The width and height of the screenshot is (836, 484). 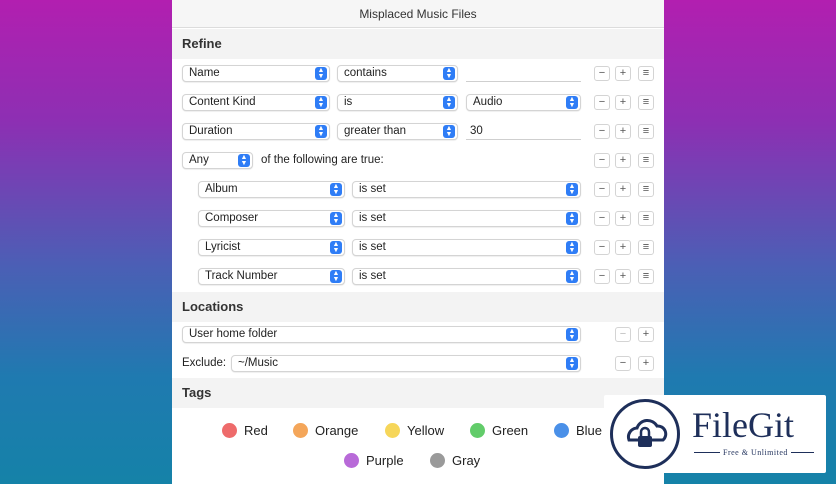 I want to click on attribute-popup: Track Number ▲ ▼, so click(x=271, y=276).